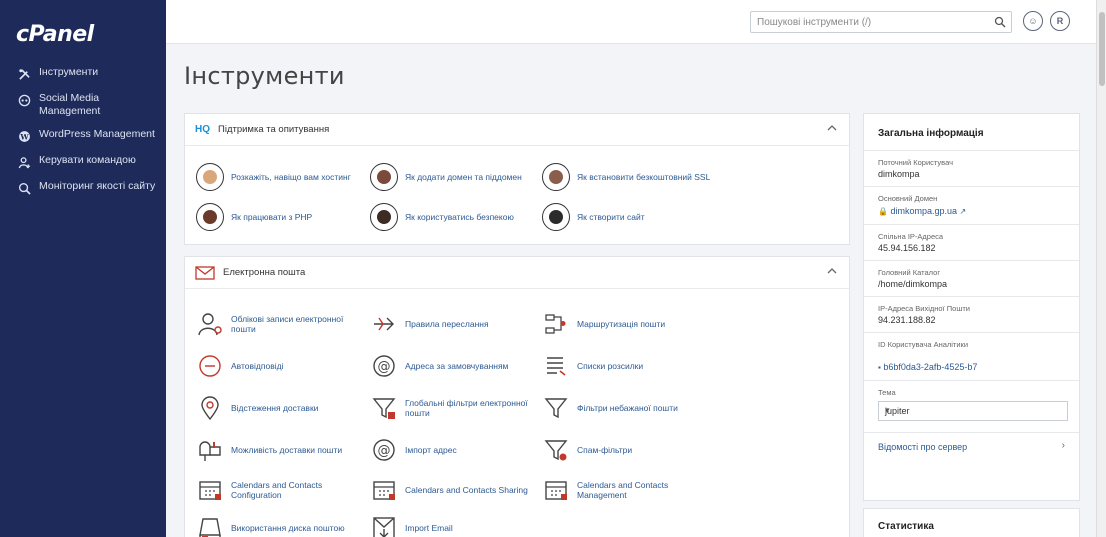  Describe the element at coordinates (971, 522) in the screenshot. I see `statistics-panel: Статистика` at that location.